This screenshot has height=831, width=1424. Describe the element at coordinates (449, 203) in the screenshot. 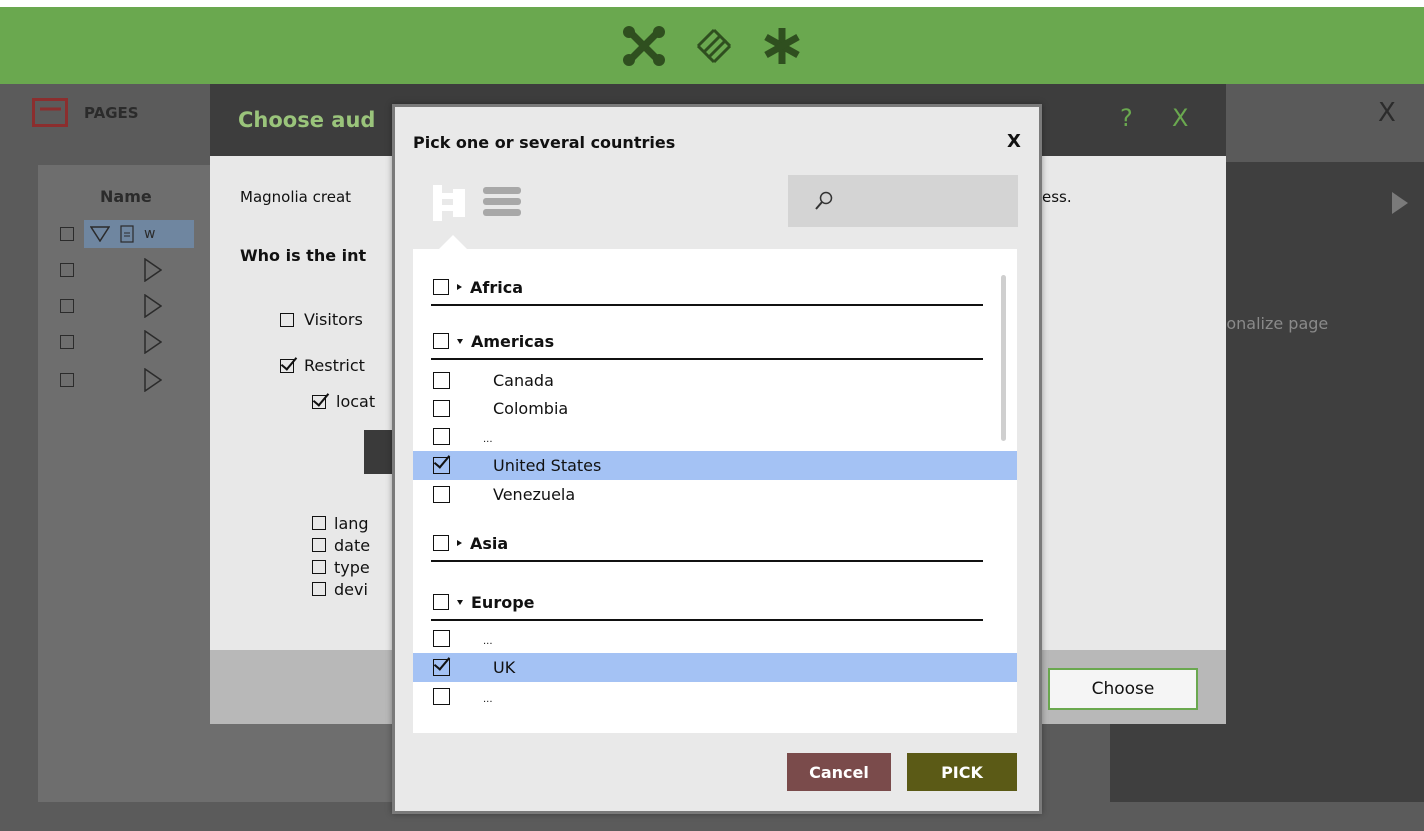

I see `tree-view-icon` at that location.